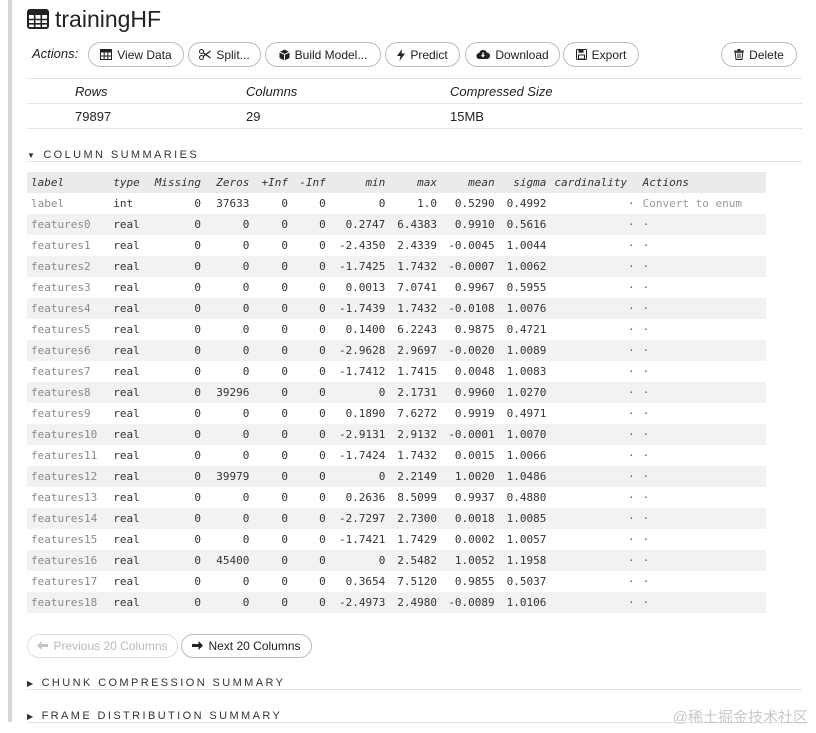 This screenshot has height=733, width=816. What do you see at coordinates (55, 53) in the screenshot?
I see `actions-label: Actions:` at bounding box center [55, 53].